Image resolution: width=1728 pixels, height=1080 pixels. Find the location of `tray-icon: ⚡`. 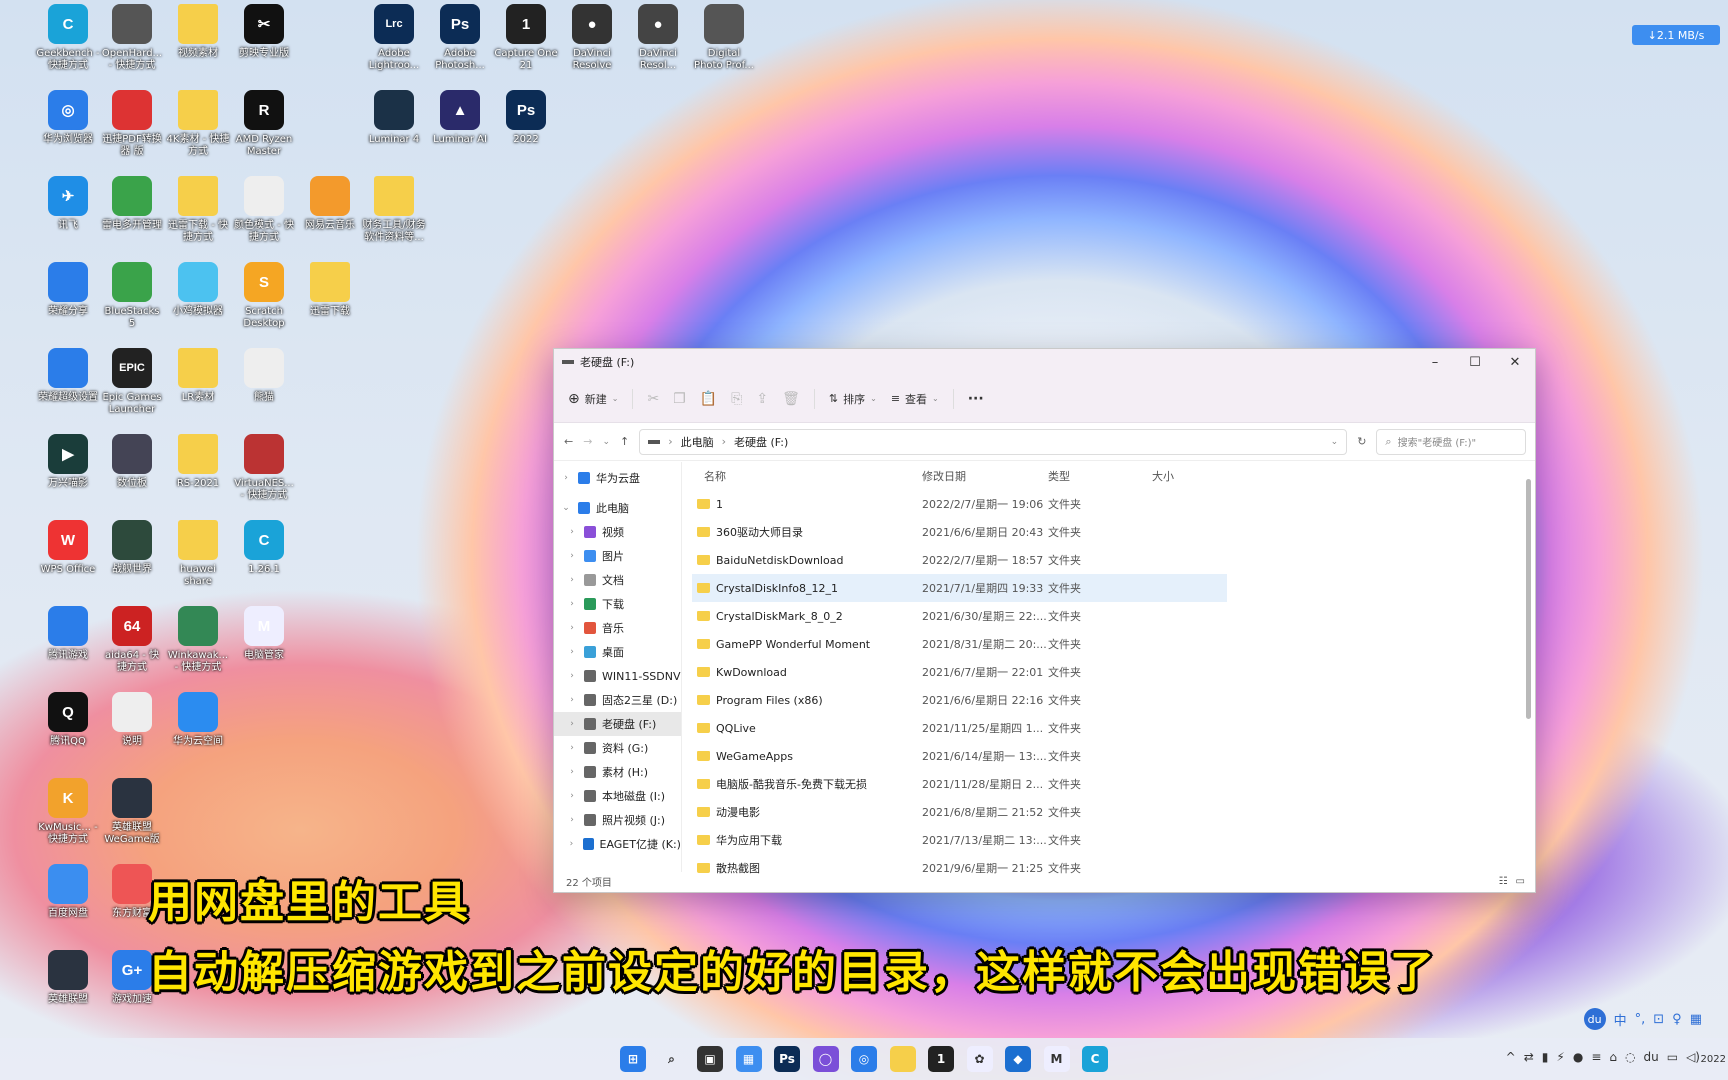

tray-icon: ⚡ is located at coordinates (1560, 1057).